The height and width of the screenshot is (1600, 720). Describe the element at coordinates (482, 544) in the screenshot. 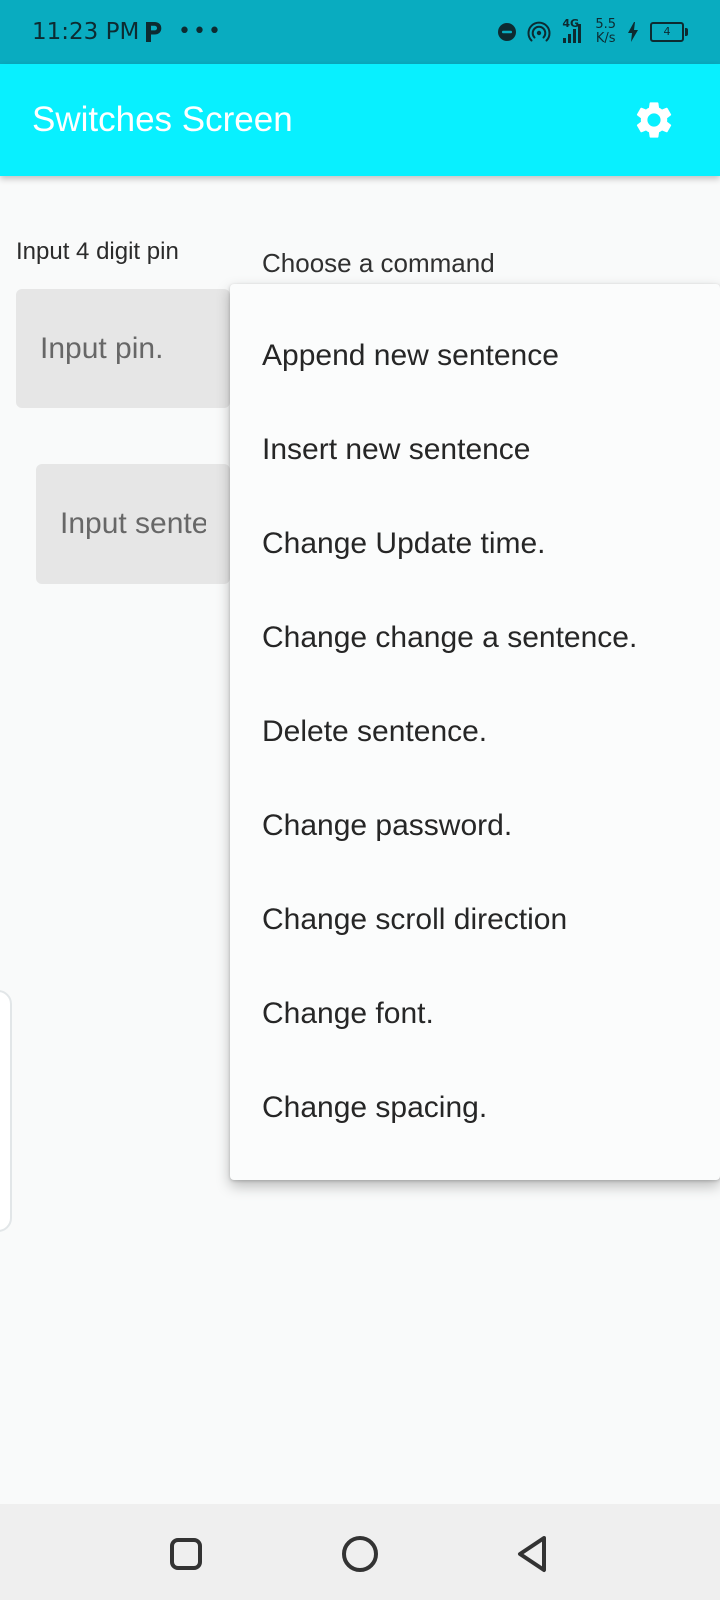

I see `menu-item-change-update-time: Change Update time.` at that location.